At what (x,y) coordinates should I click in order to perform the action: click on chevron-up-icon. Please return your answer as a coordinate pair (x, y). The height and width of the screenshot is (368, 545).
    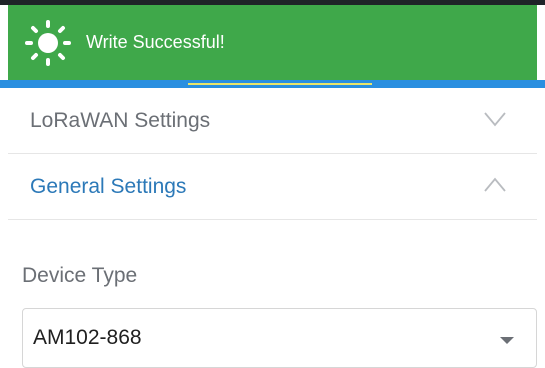
    Looking at the image, I should click on (495, 184).